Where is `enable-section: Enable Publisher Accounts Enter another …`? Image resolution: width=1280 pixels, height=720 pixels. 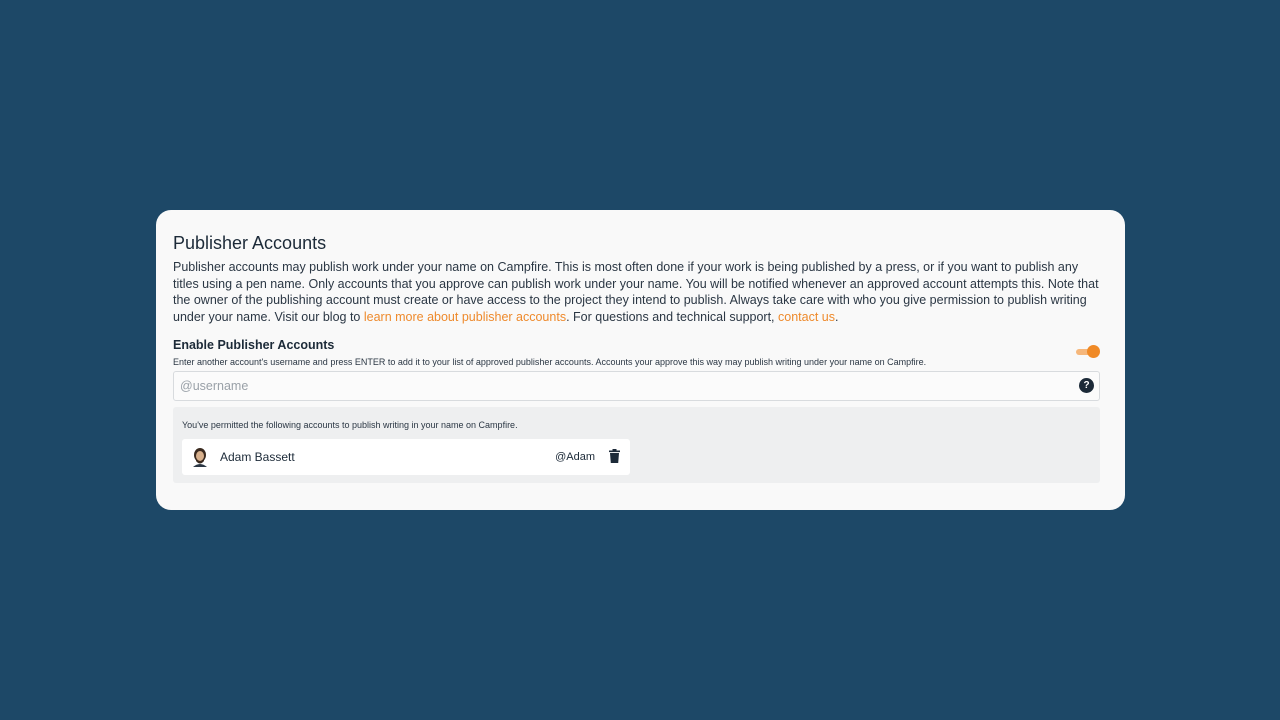 enable-section: Enable Publisher Accounts Enter another … is located at coordinates (637, 352).